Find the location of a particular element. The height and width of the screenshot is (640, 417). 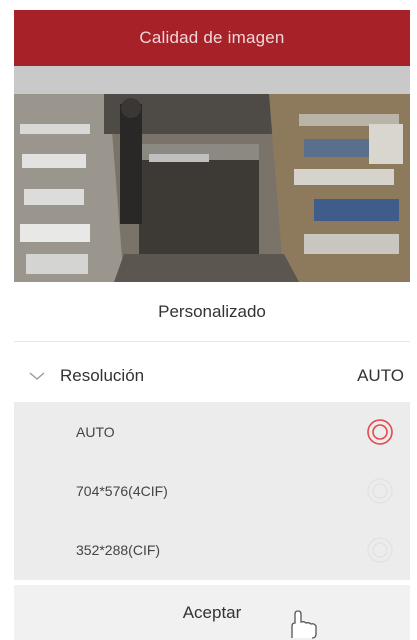

resolution-label: Resolución is located at coordinates (102, 375).